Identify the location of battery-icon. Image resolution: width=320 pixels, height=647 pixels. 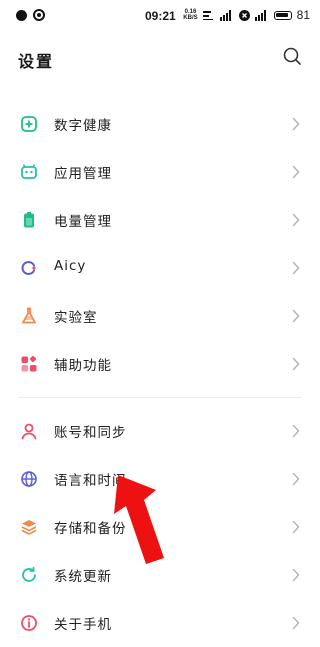
(29, 220).